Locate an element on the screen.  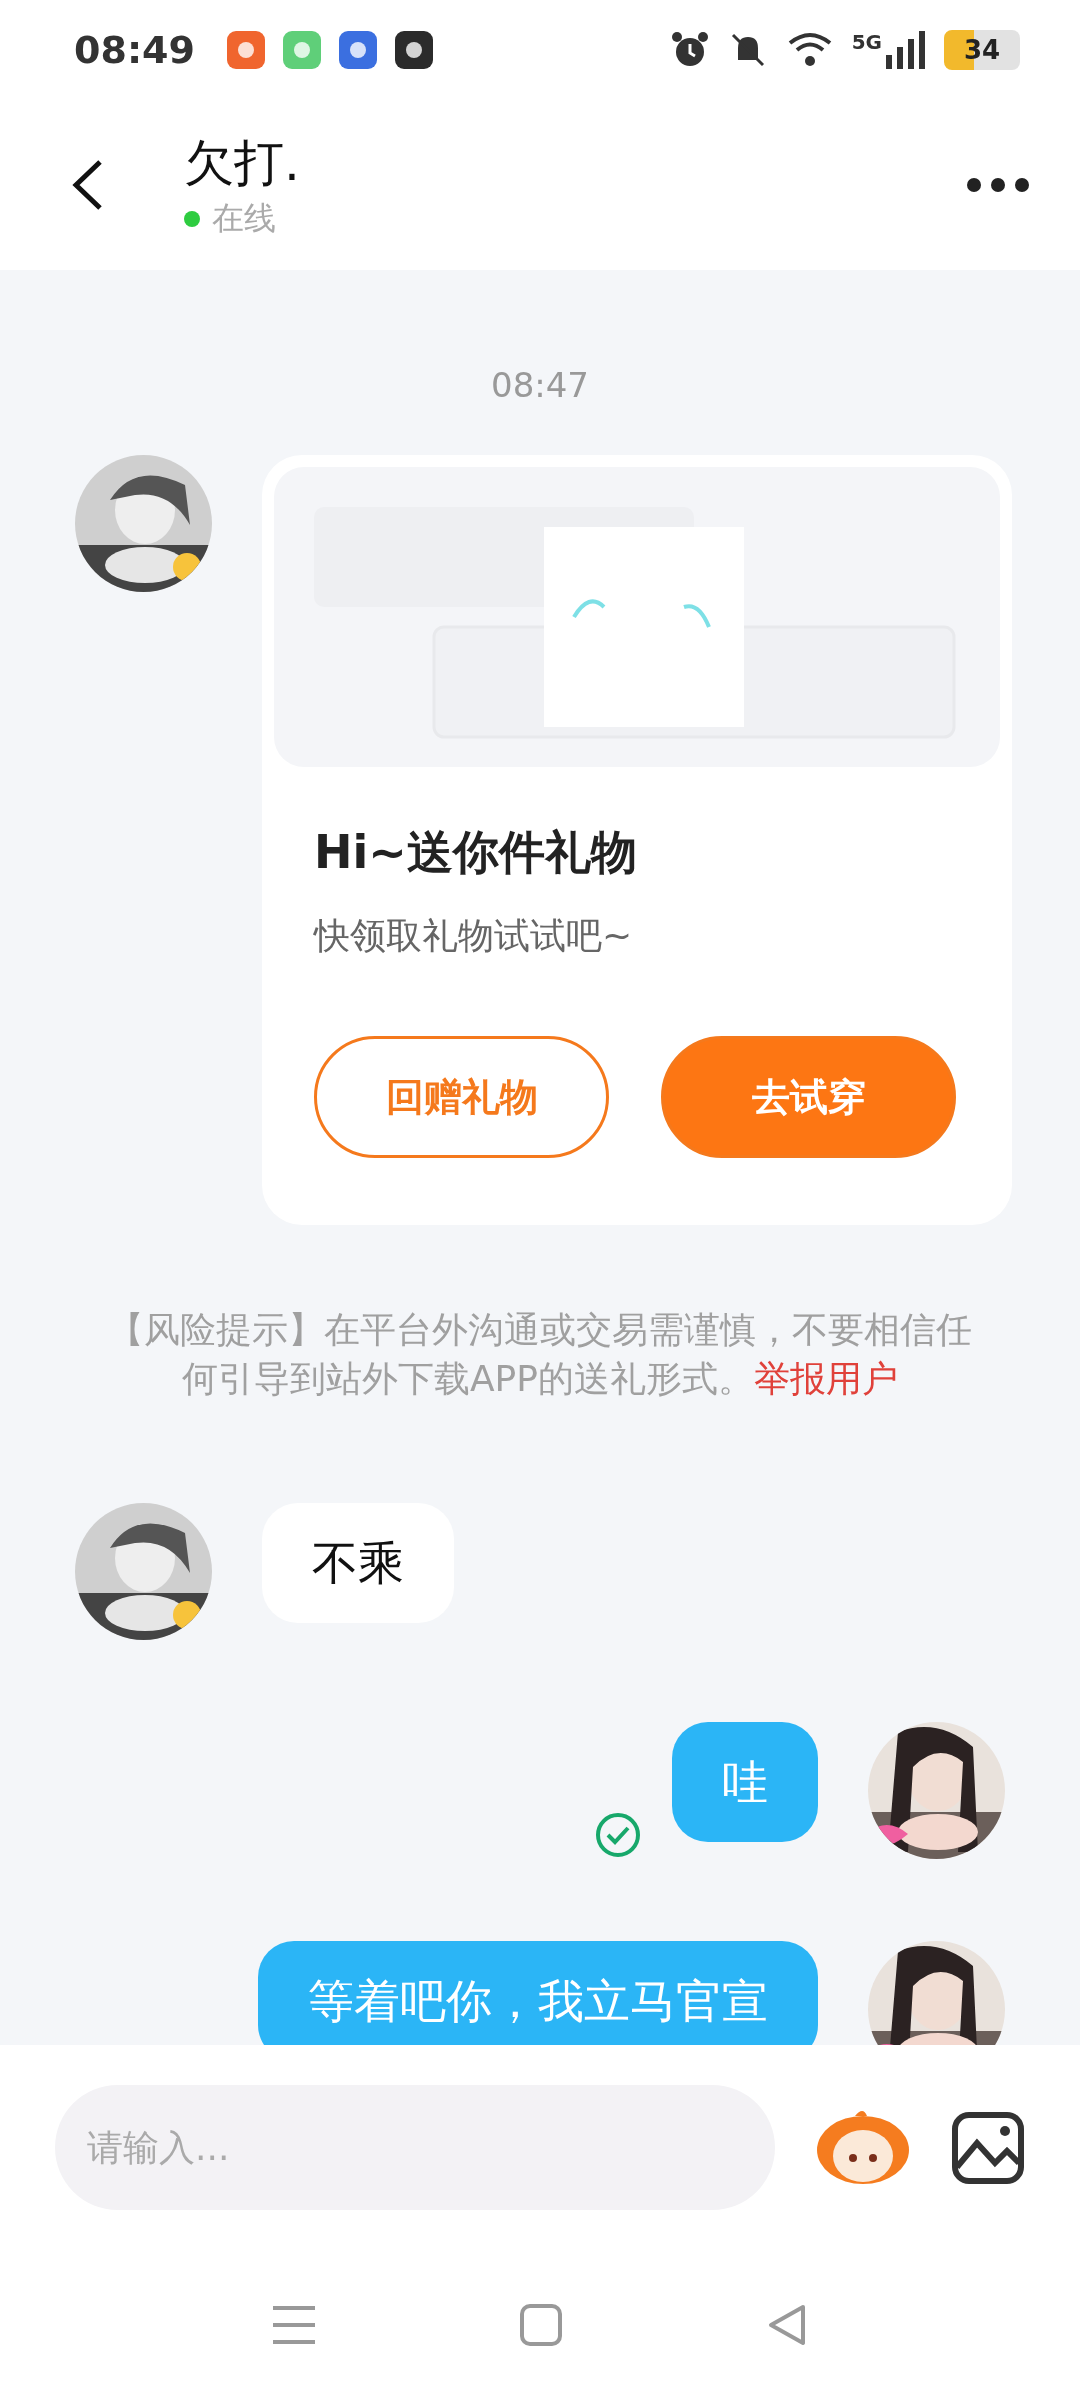
online-status: 在线 is located at coordinates (244, 218).